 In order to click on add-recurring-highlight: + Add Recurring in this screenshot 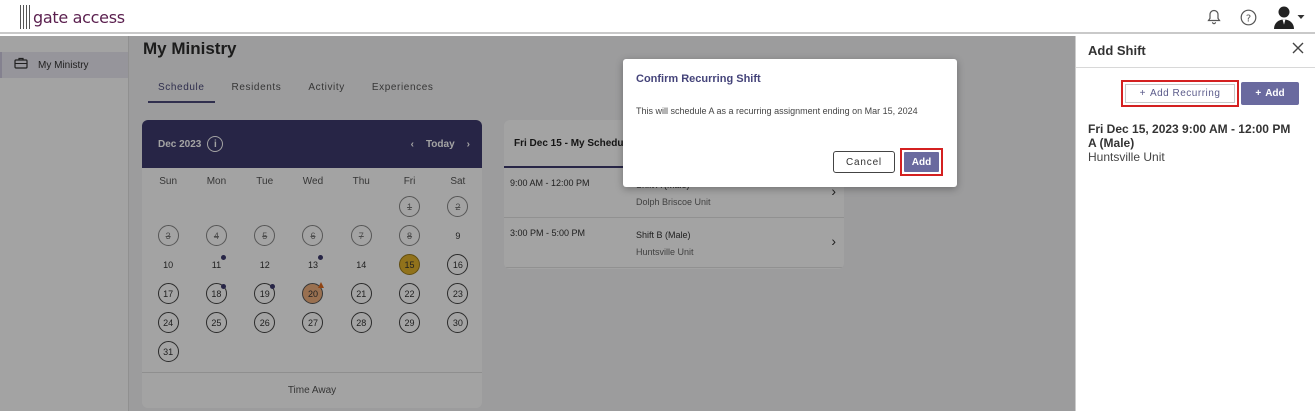, I will do `click(1180, 93)`.